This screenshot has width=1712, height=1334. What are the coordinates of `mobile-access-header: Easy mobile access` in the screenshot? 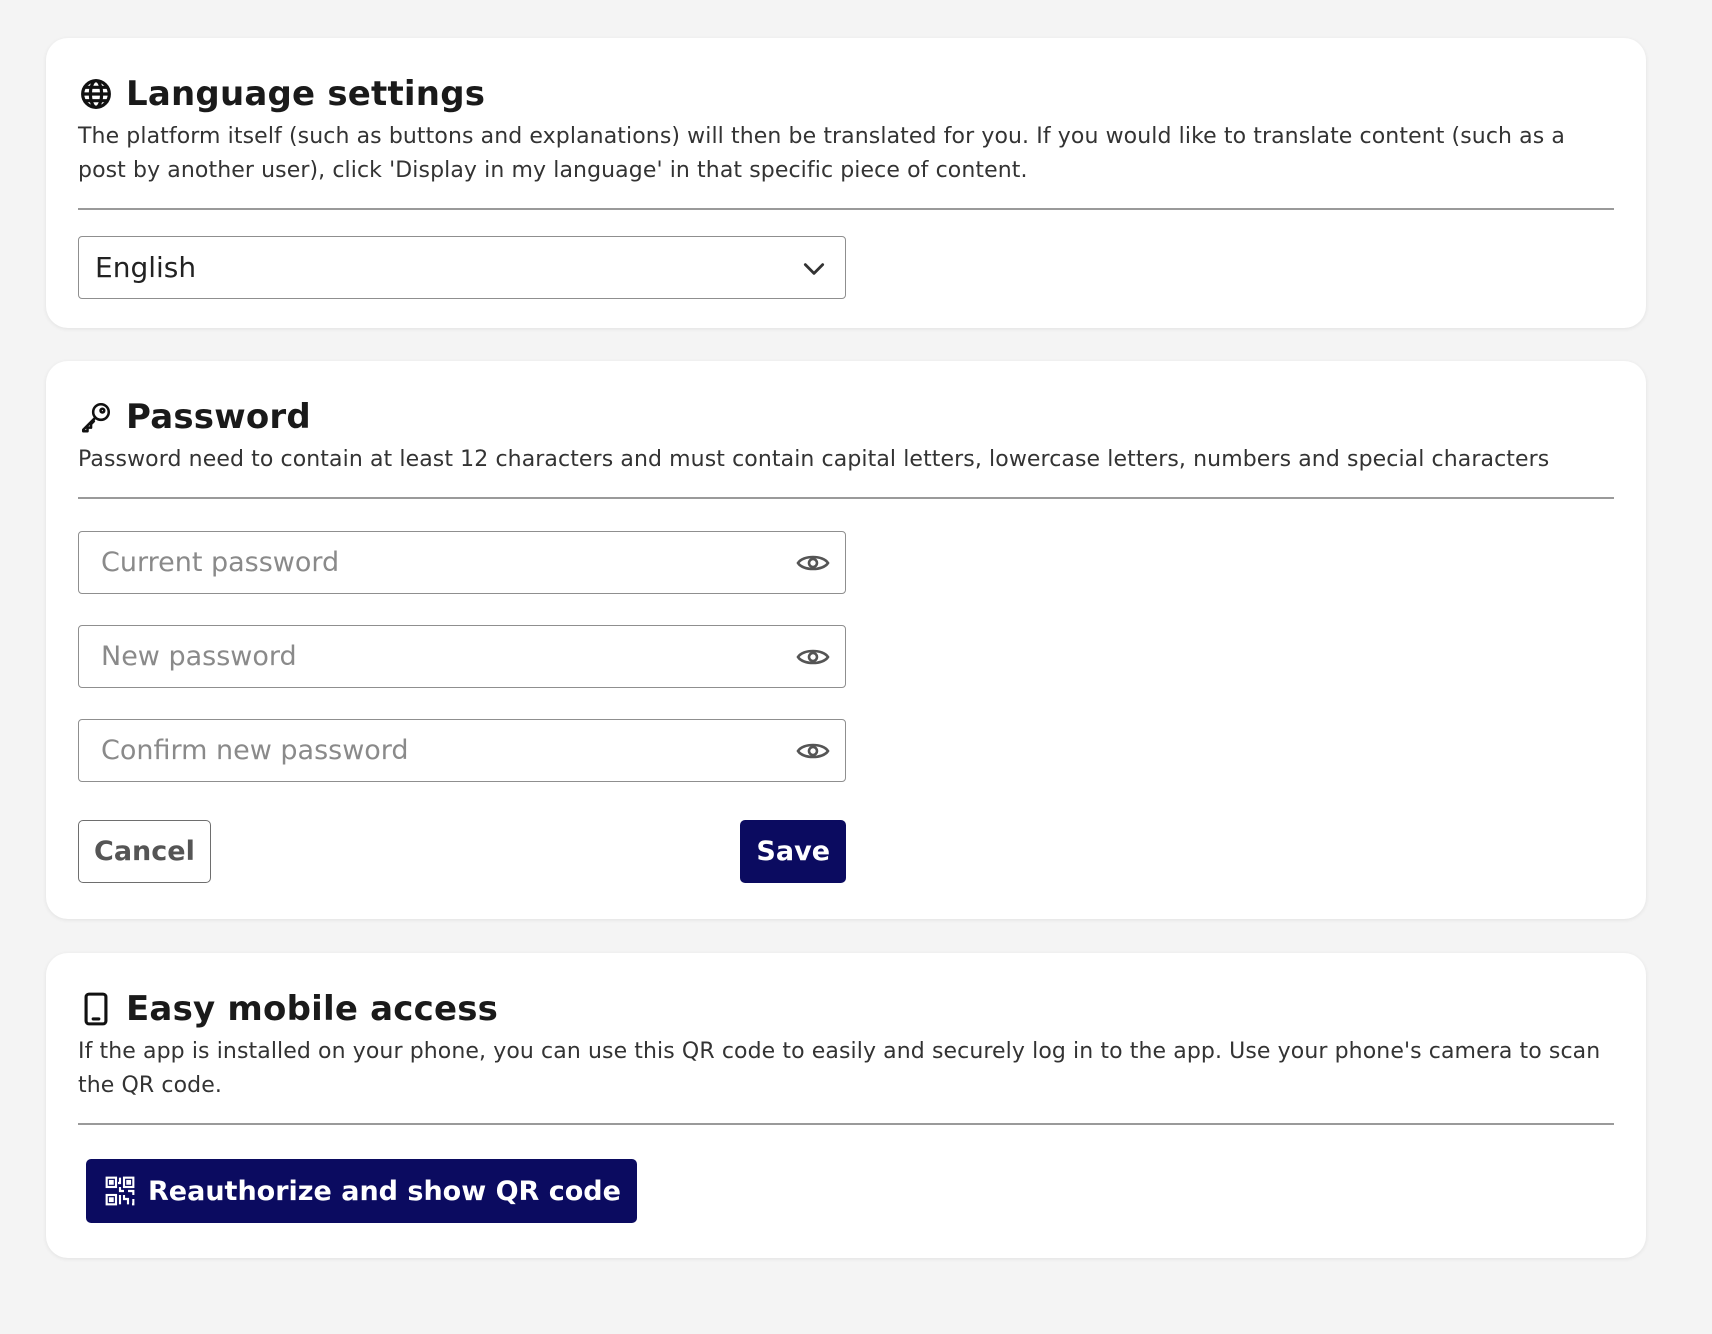 It's located at (846, 1009).